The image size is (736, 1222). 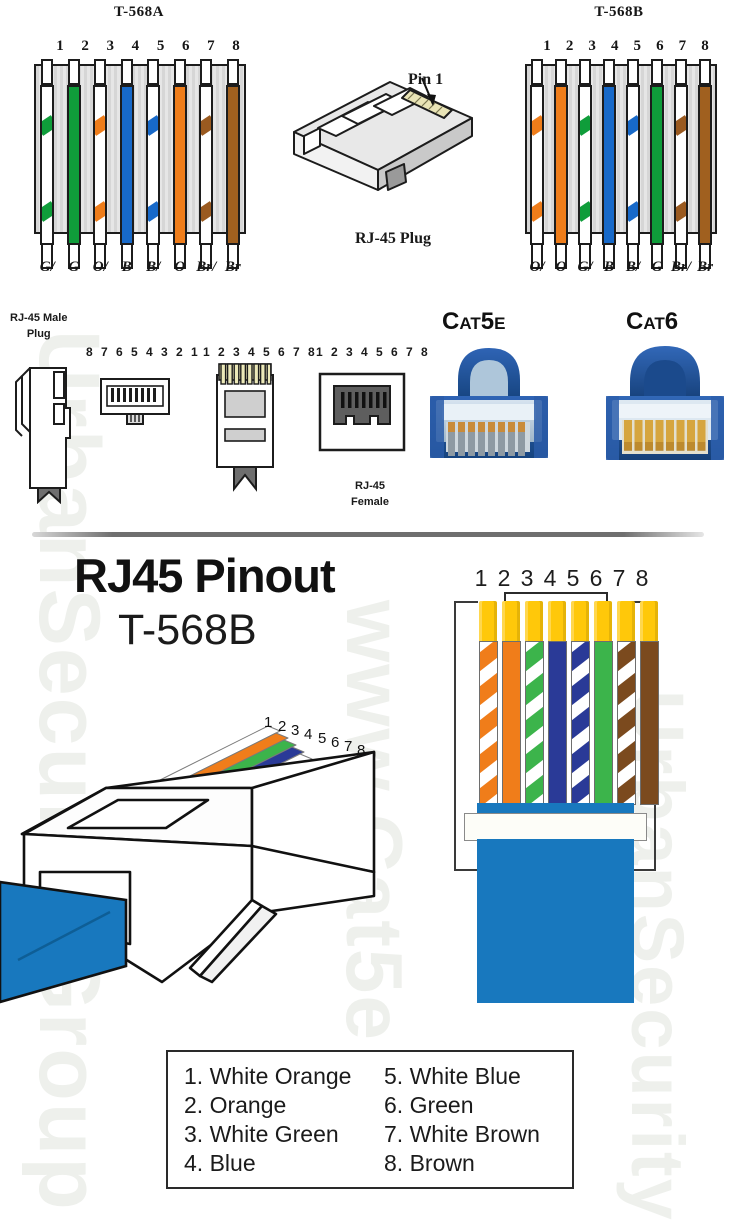 I want to click on page-subtitle: T-568B, so click(x=187, y=630).